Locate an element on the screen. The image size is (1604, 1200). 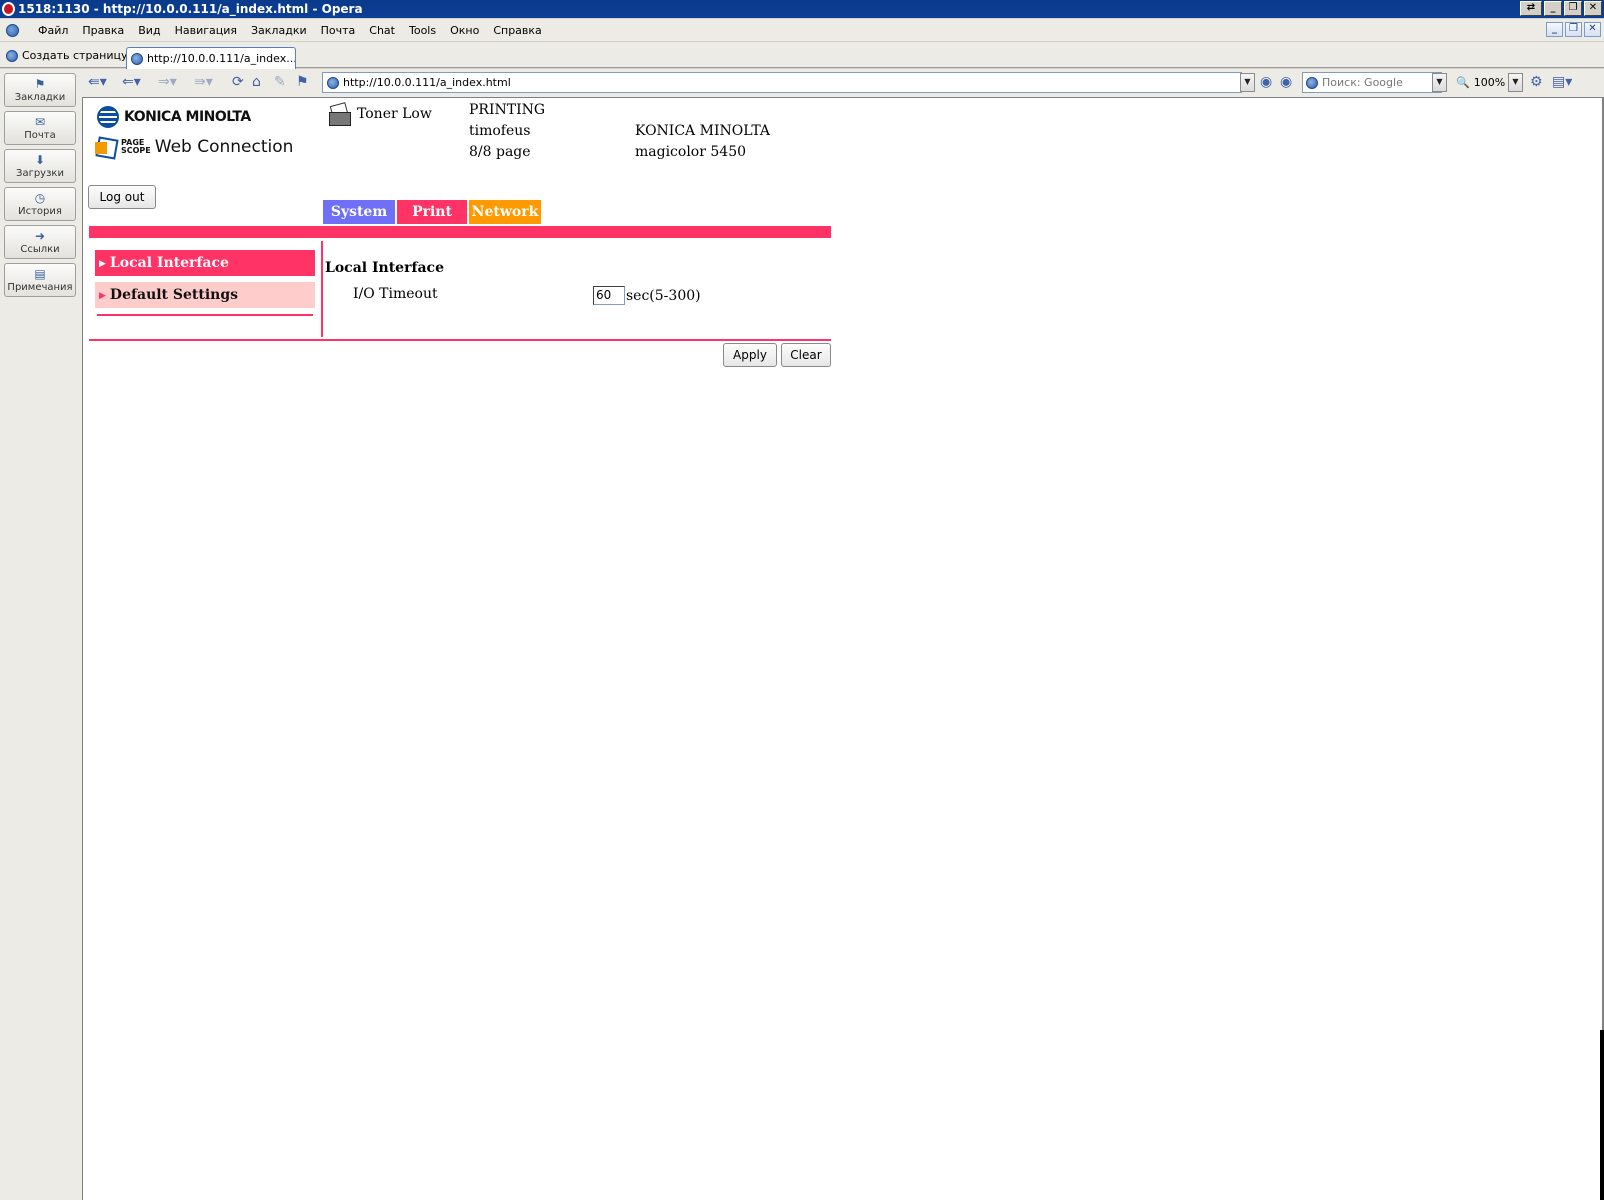
fast-forward-icon: ⇛▾ is located at coordinates (203, 82).